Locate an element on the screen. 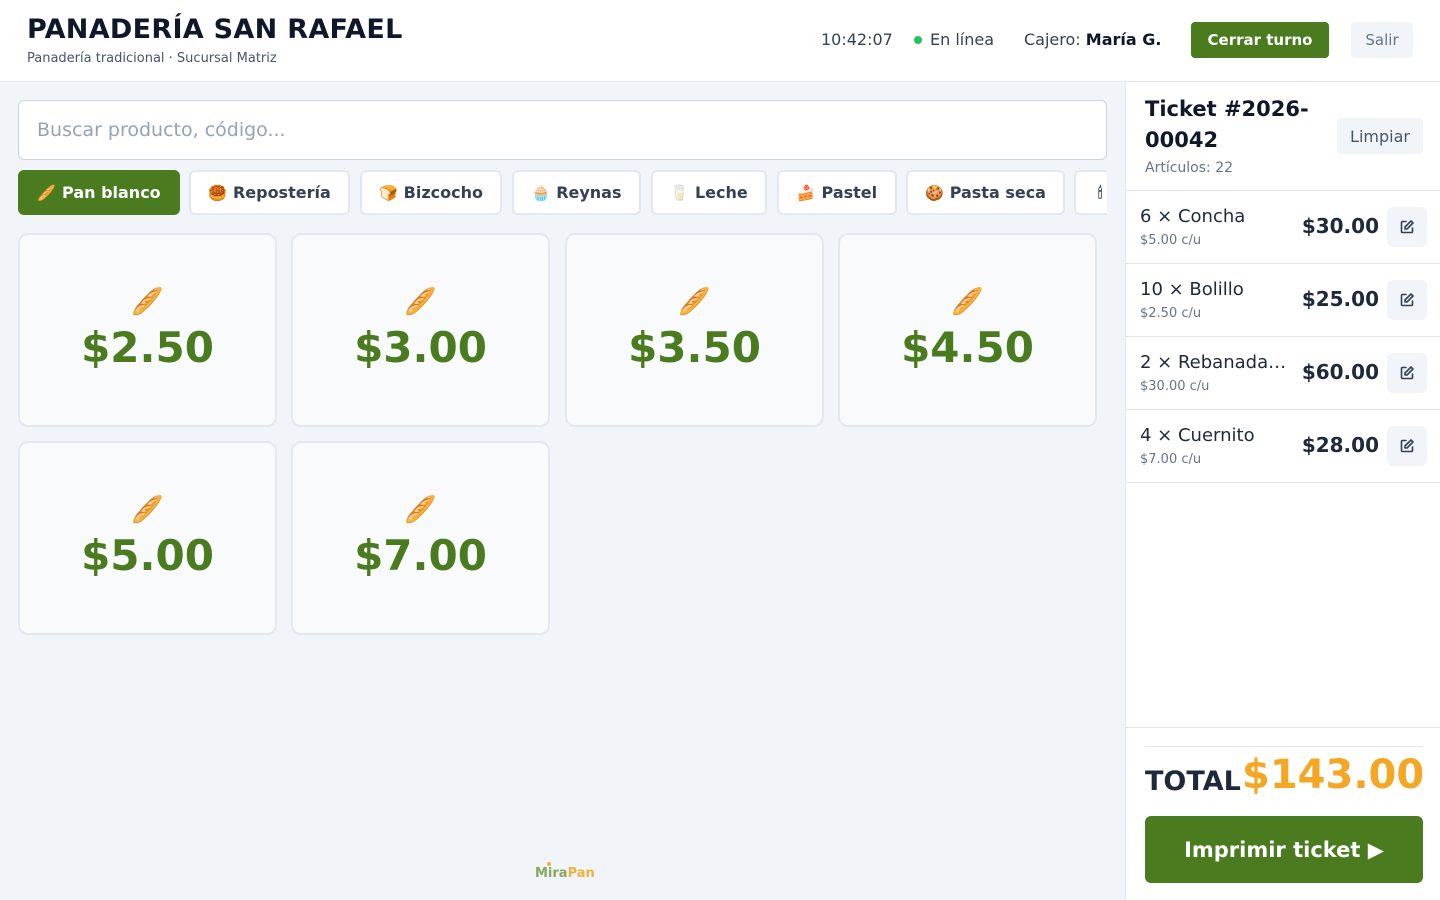  connection-status: En línea is located at coordinates (954, 39).